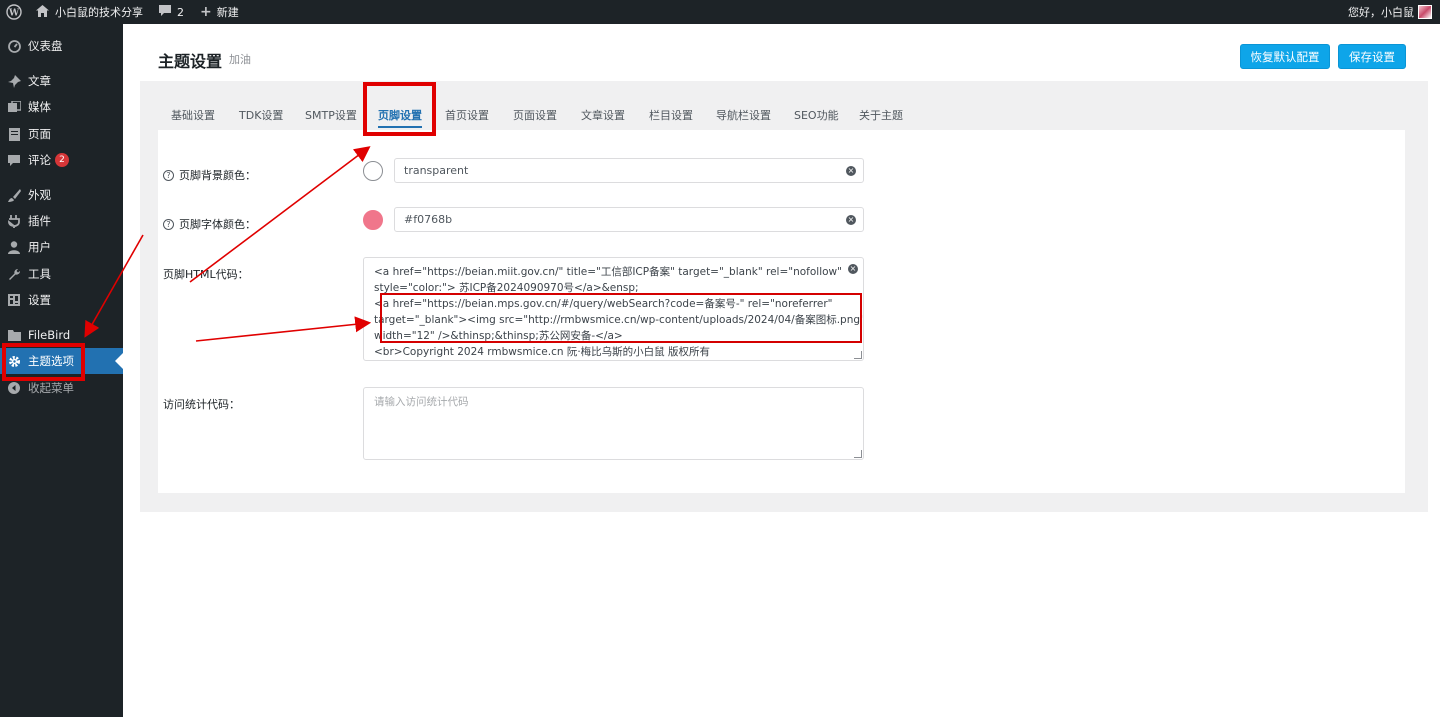 The height and width of the screenshot is (717, 1440). Describe the element at coordinates (1381, 12) in the screenshot. I see `greeting: 您好，小白鼠` at that location.